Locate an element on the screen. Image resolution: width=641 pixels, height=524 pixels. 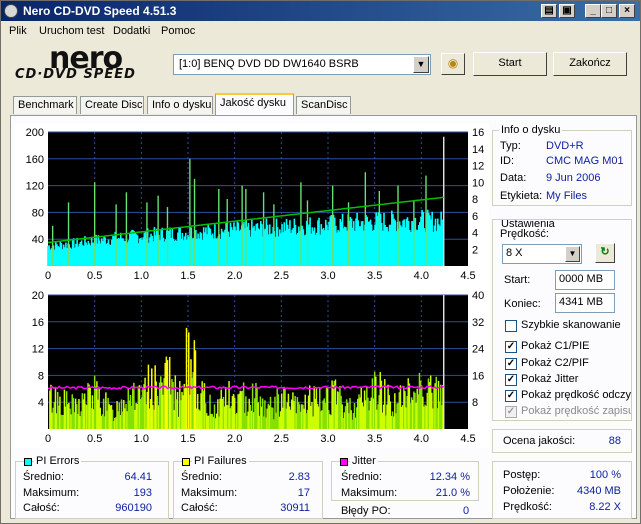
jitter-group: Jitter Średnio: 12.34 % Maksimum: 21.0 % is located at coordinates (405, 478).